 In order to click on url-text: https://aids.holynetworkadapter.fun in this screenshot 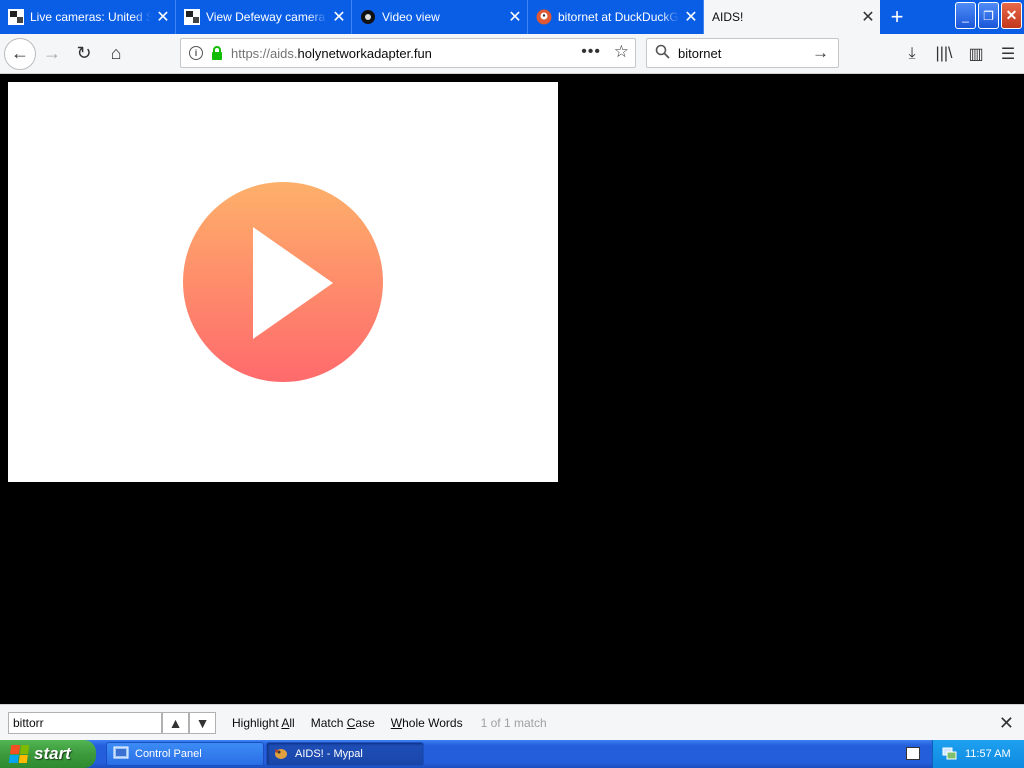, I will do `click(331, 53)`.